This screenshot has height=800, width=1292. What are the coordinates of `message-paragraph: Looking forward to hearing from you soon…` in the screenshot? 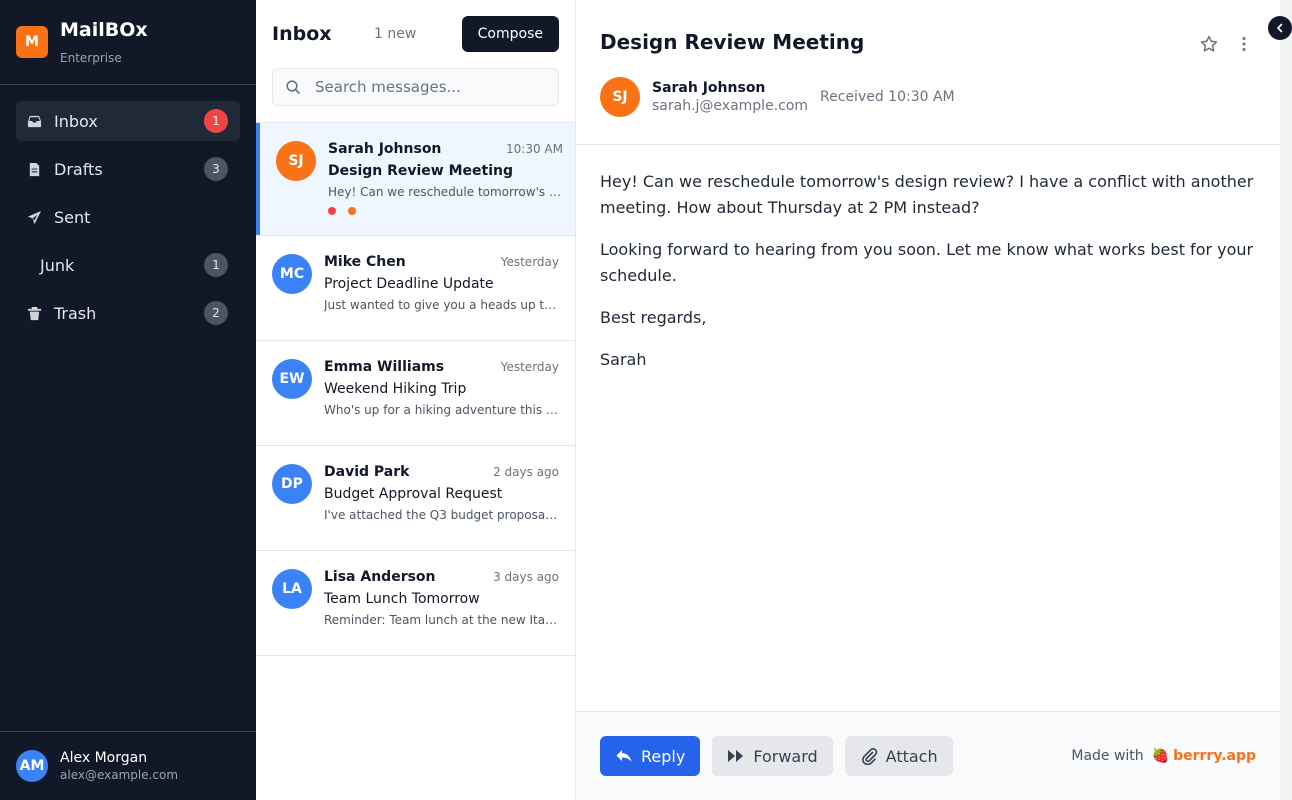 It's located at (927, 262).